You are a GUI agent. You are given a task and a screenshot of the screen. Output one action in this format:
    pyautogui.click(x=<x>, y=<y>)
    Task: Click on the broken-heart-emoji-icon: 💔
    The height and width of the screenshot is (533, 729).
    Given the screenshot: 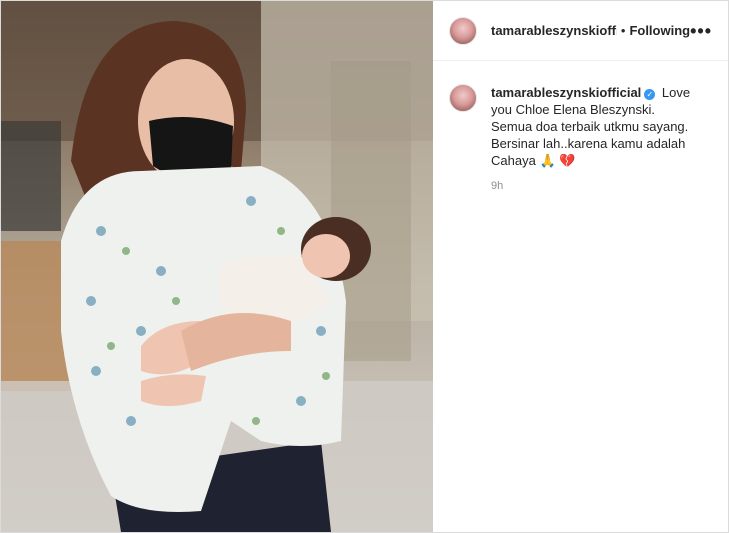 What is the action you would take?
    pyautogui.click(x=567, y=160)
    